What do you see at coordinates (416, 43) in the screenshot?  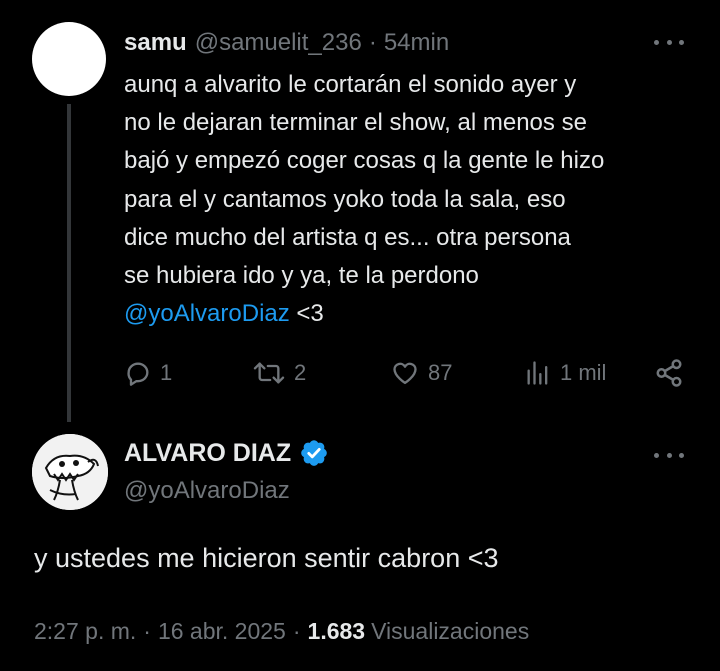 I see `tweet-timestamp: 54min` at bounding box center [416, 43].